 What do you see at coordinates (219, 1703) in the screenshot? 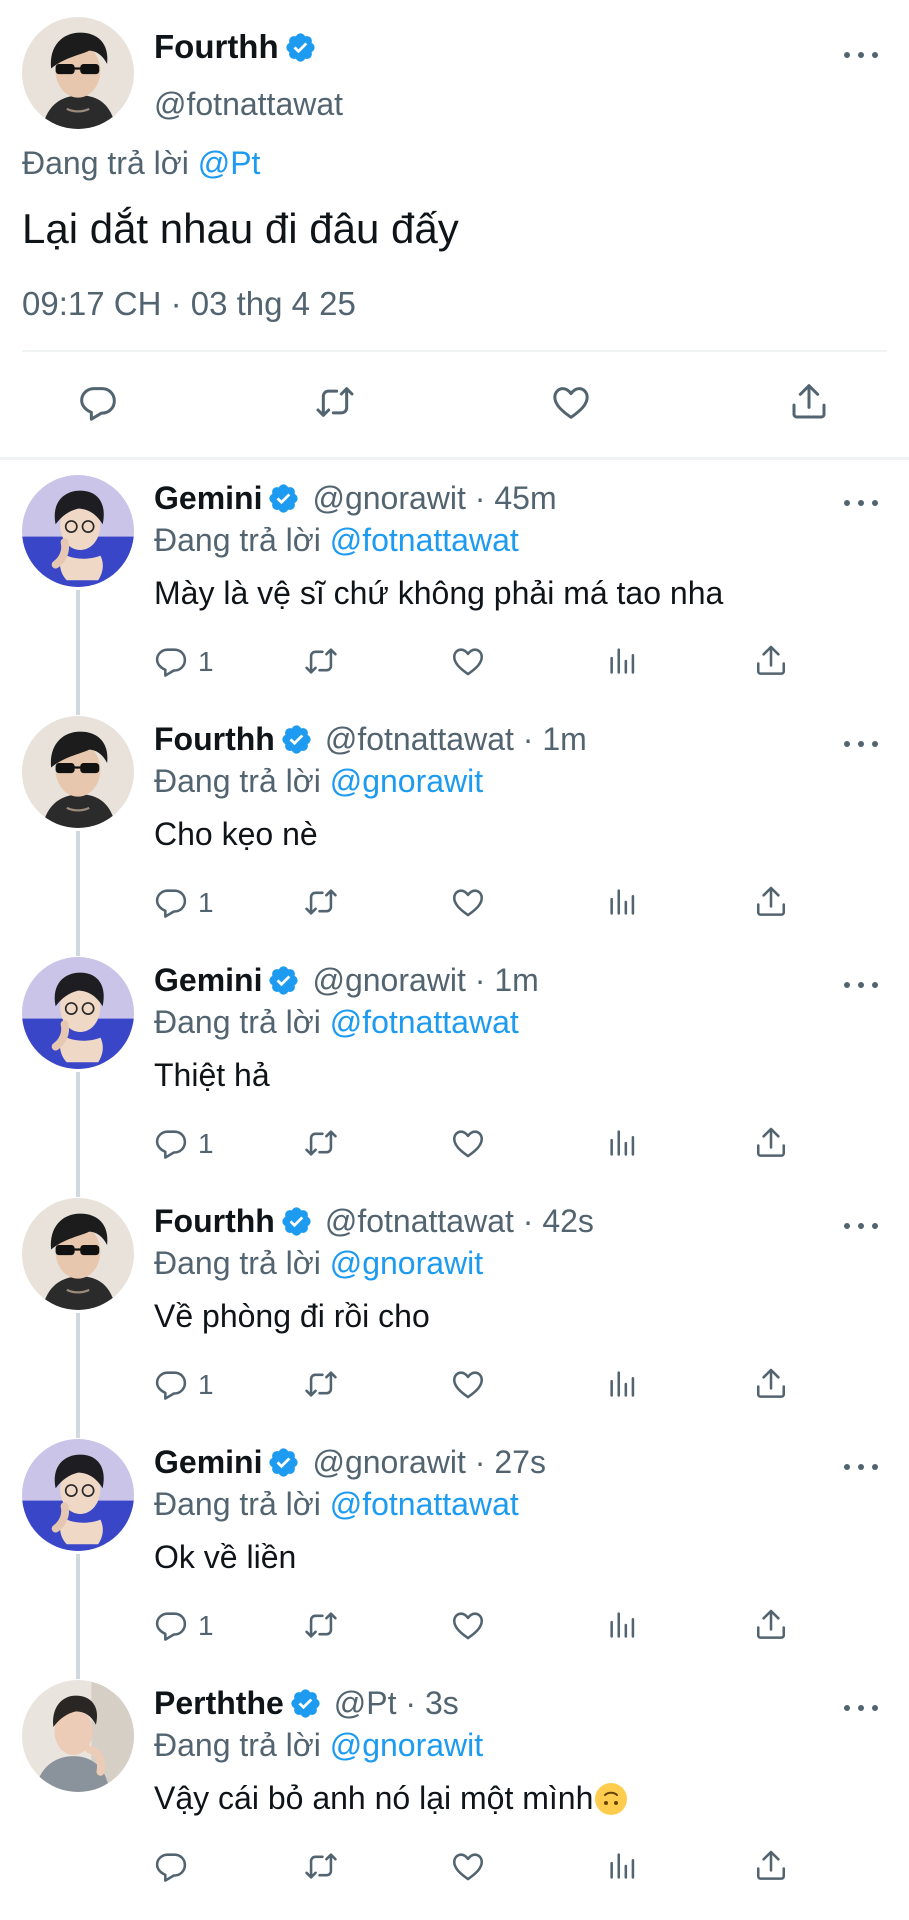
I see `author-name: Perththe` at bounding box center [219, 1703].